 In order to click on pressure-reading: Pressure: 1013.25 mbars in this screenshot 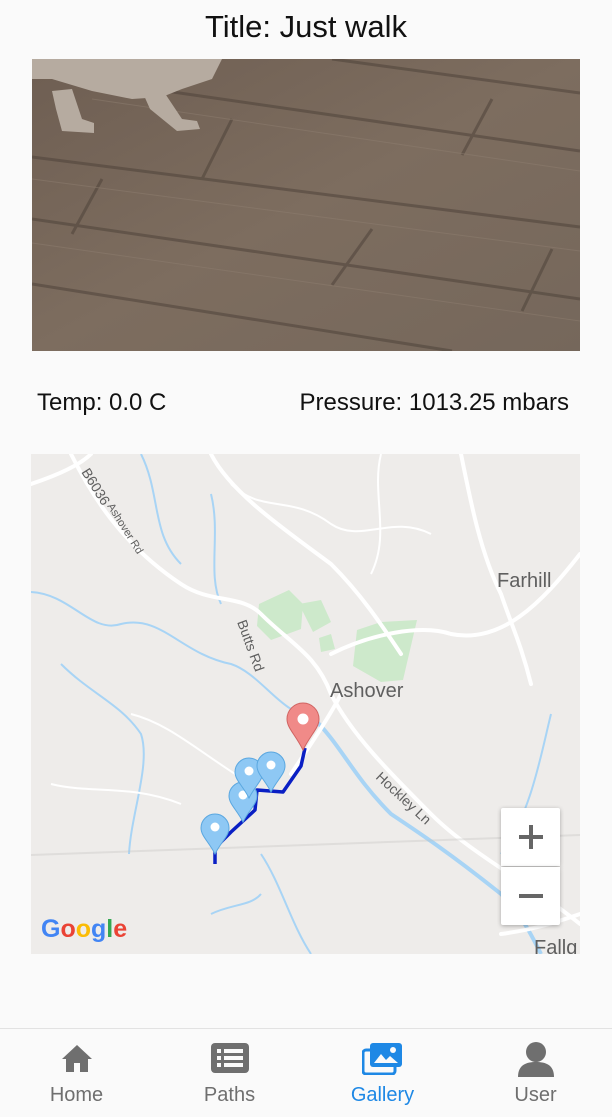, I will do `click(434, 402)`.